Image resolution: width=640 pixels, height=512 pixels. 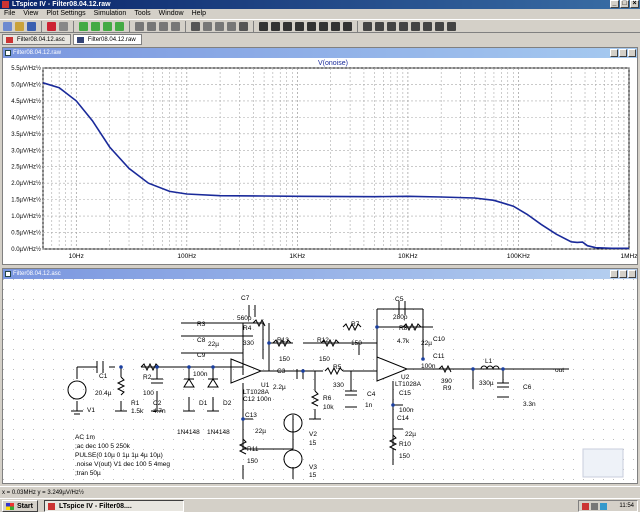 I want to click on directive-ac: AC 1m, so click(x=85, y=437).